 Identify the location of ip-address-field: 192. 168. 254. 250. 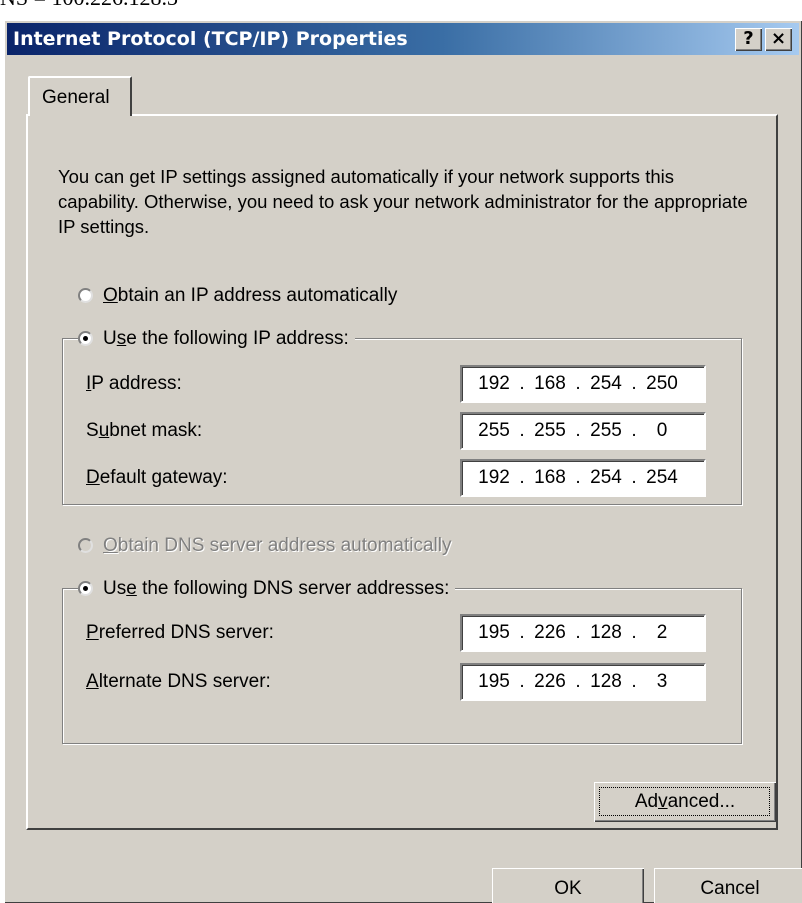
(583, 384).